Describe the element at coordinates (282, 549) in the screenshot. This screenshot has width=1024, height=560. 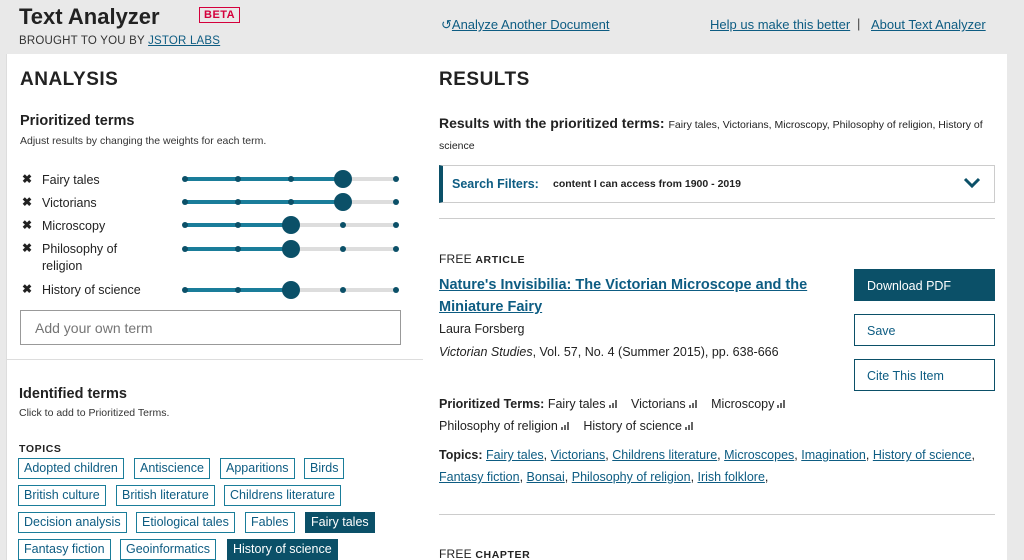
I see `topic-chip-history-of-science: History of science` at that location.